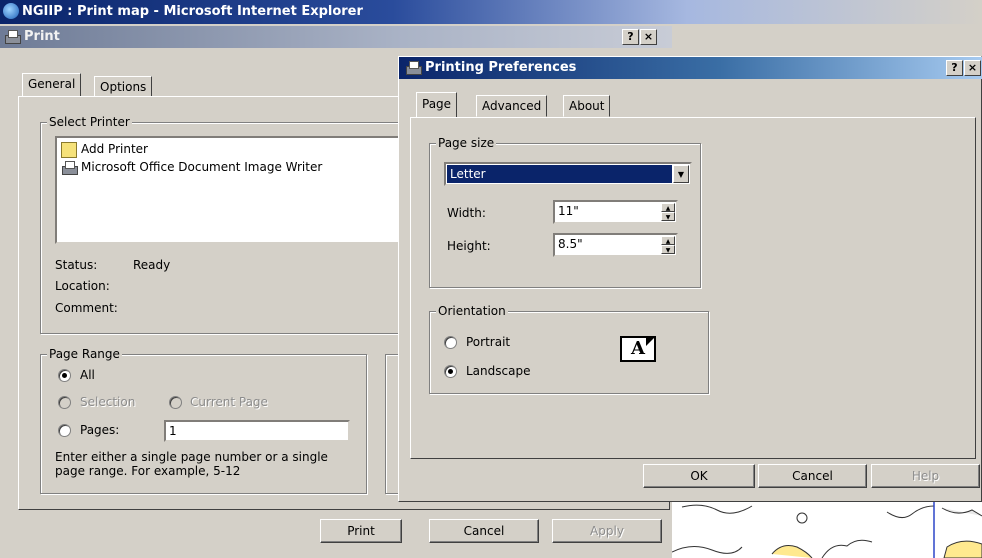  What do you see at coordinates (570, 244) in the screenshot?
I see `height-value: 8.5"` at bounding box center [570, 244].